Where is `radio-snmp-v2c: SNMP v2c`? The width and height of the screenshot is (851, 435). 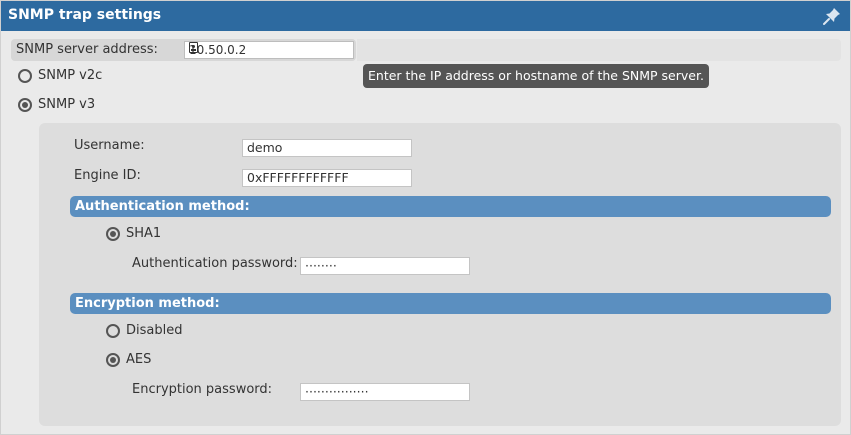
radio-snmp-v2c: SNMP v2c is located at coordinates (60, 75).